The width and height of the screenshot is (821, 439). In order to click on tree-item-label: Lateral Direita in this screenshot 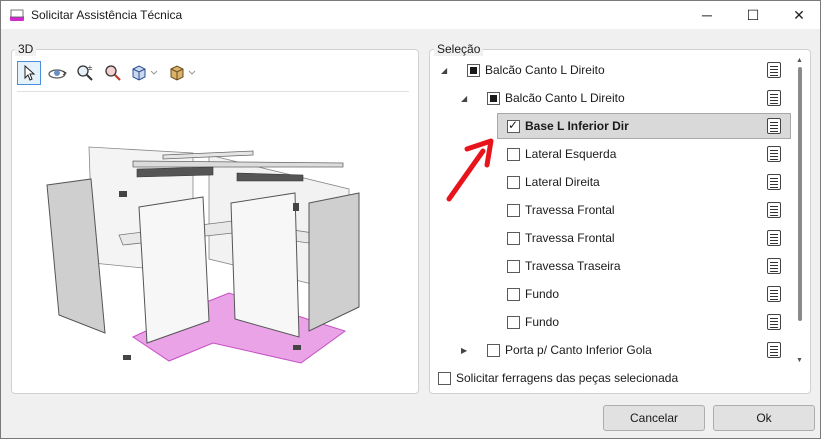, I will do `click(562, 182)`.